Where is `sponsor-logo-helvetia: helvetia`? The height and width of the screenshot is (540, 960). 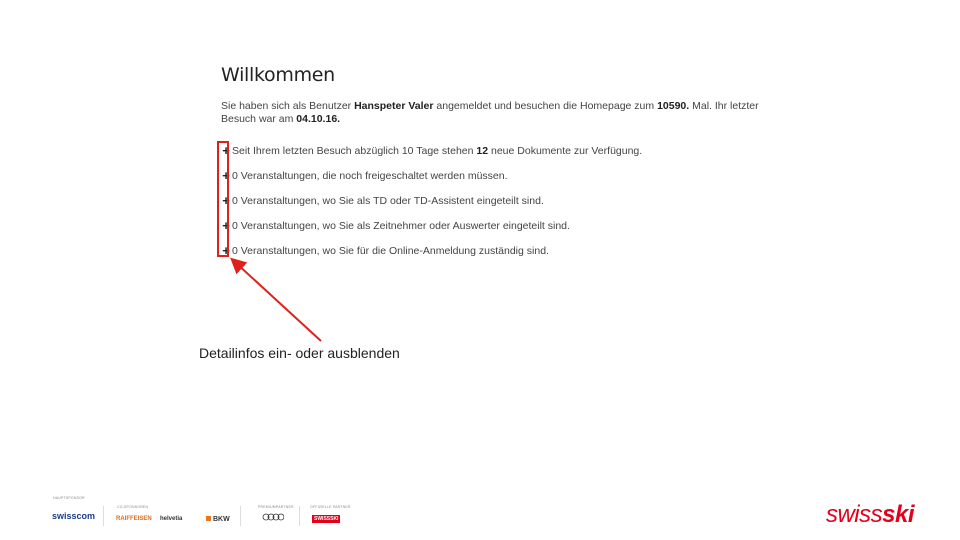
sponsor-logo-helvetia: helvetia is located at coordinates (171, 519).